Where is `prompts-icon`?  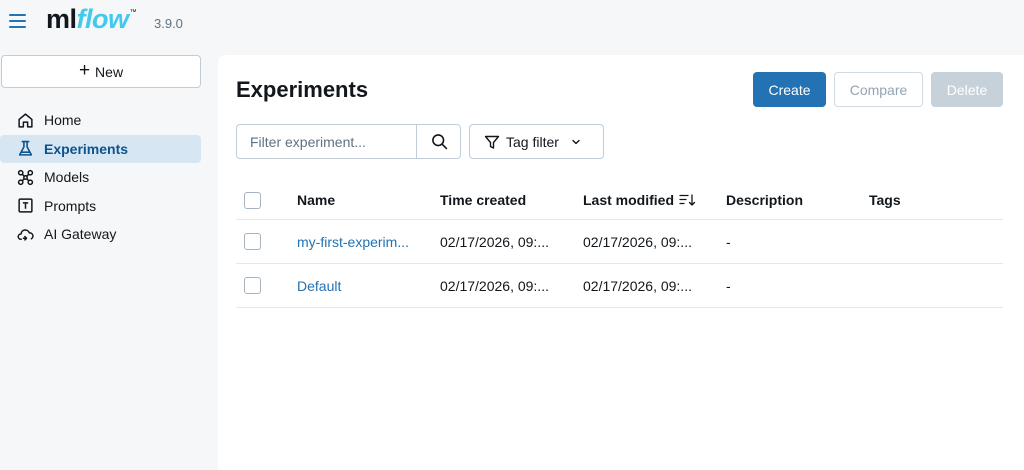
prompts-icon is located at coordinates (25, 205).